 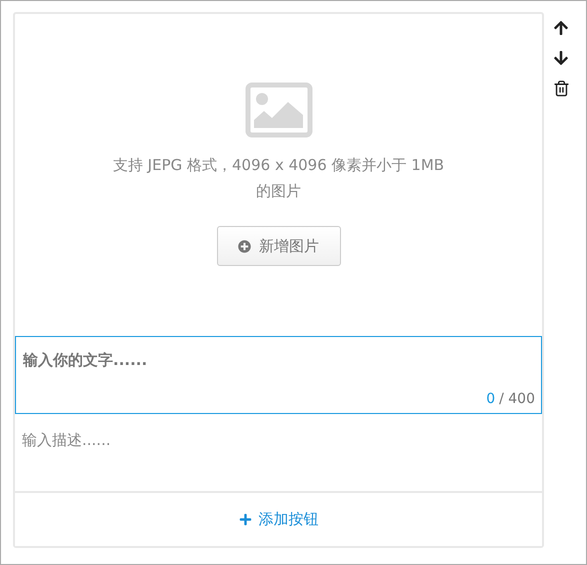 What do you see at coordinates (561, 28) in the screenshot?
I see `up-arrow-button` at bounding box center [561, 28].